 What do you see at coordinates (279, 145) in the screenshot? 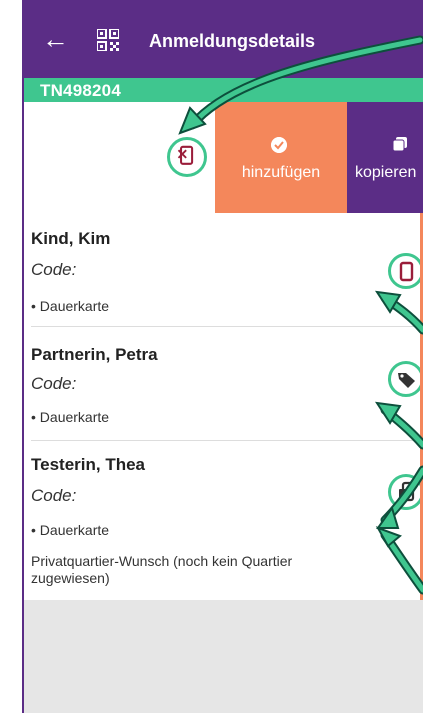
I see `check-circle-icon` at bounding box center [279, 145].